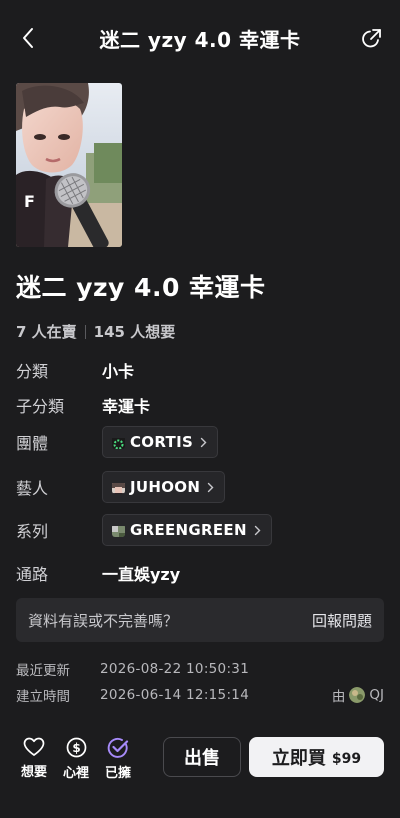  I want to click on item-photo: F, so click(69, 165).